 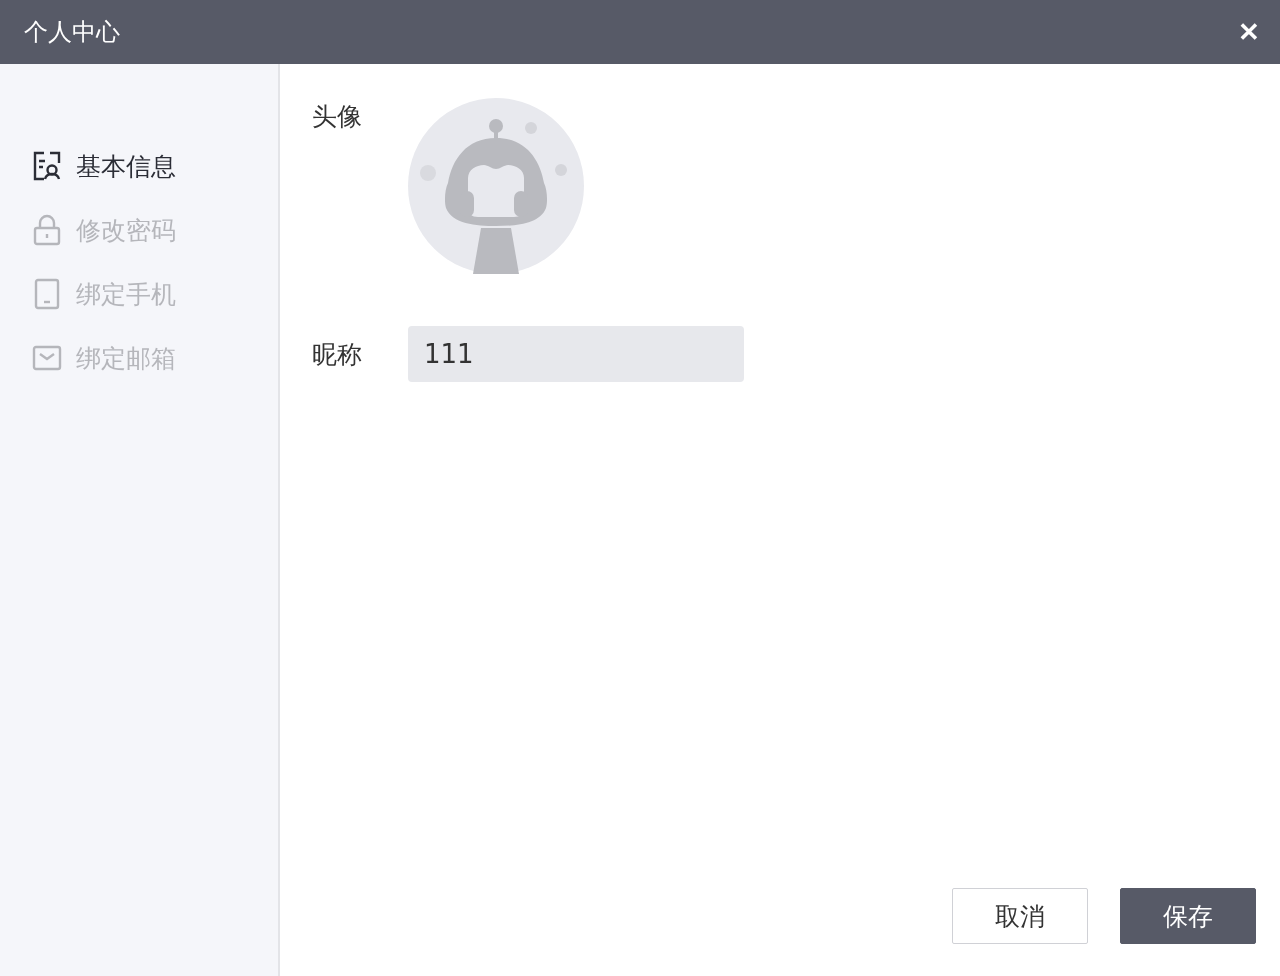 What do you see at coordinates (1188, 916) in the screenshot?
I see `save-button: 保存` at bounding box center [1188, 916].